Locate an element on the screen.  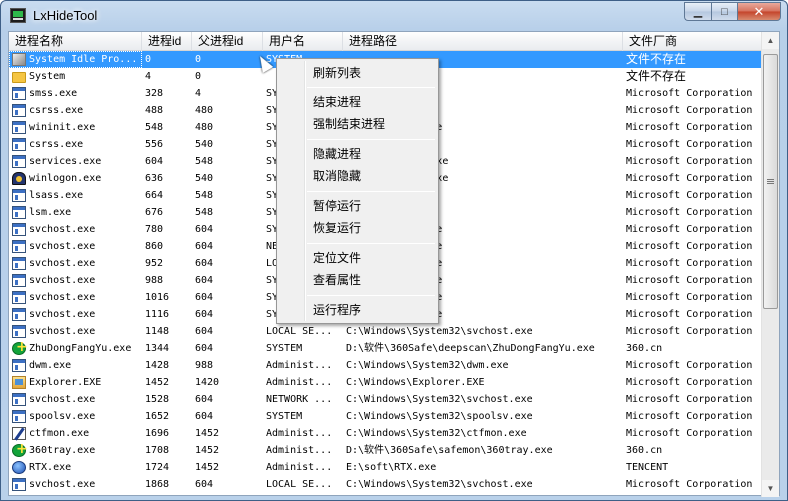
scroll-thumb is located at coordinates (770, 181).